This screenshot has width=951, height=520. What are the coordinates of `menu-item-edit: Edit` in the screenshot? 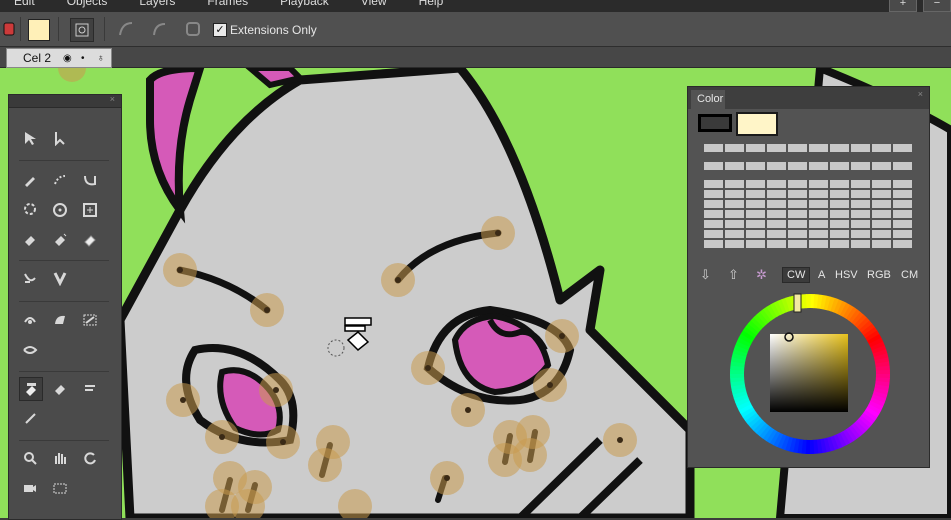 It's located at (24, 4).